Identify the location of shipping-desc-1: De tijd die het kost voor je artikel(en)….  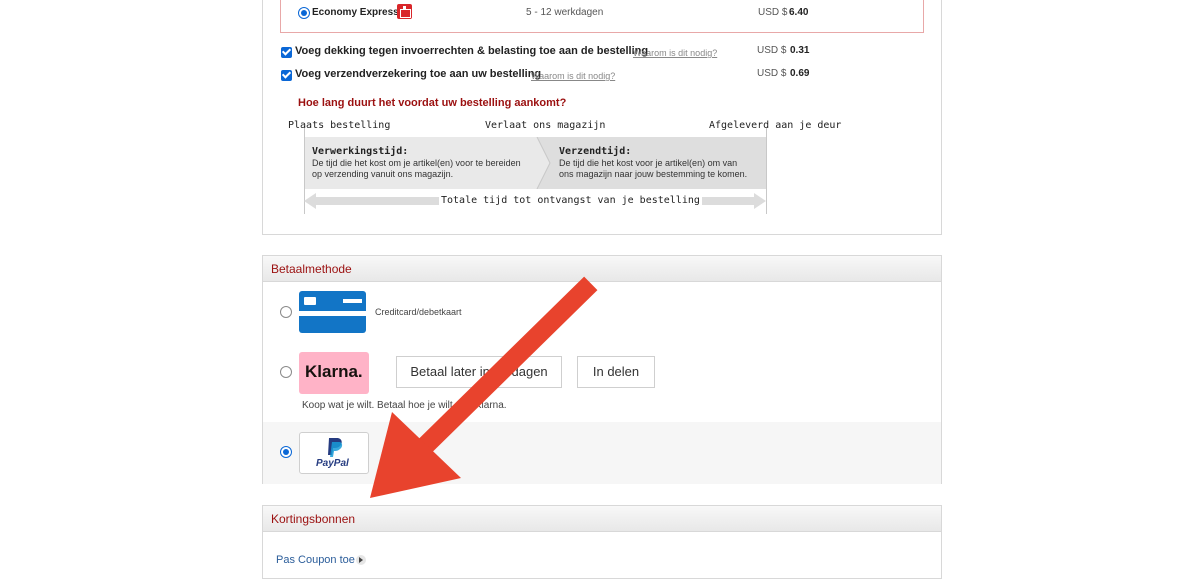
(648, 163).